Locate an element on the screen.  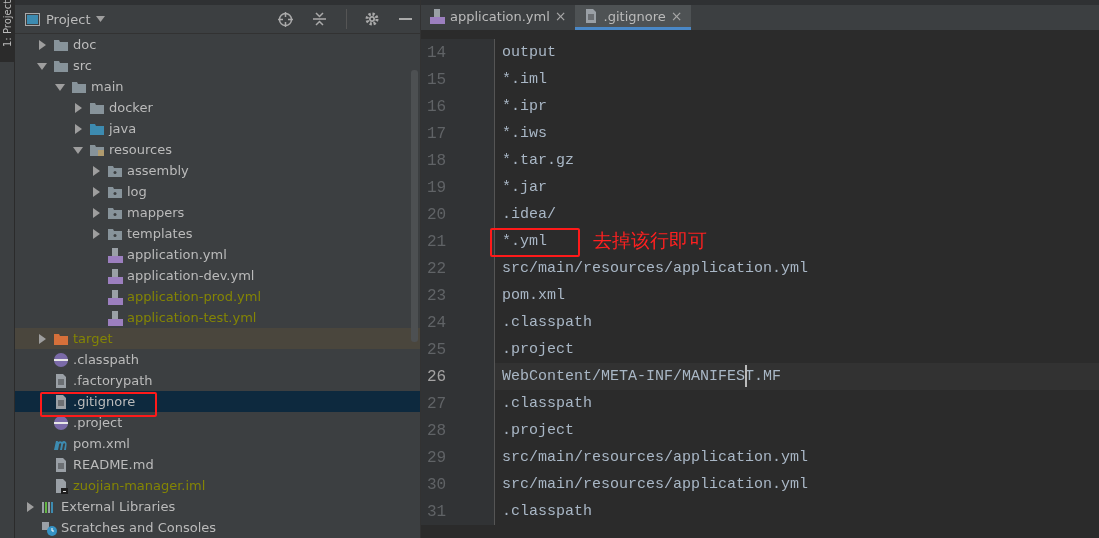
file-name: java is located at coordinates (123, 128).